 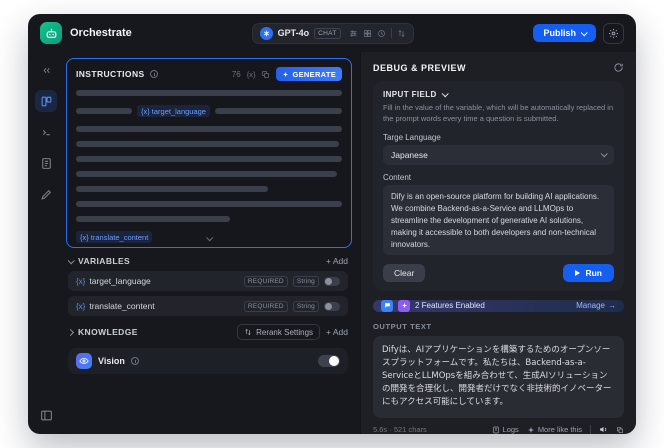 What do you see at coordinates (327, 33) in the screenshot?
I see `chat-mode-badge: CHAT` at bounding box center [327, 33].